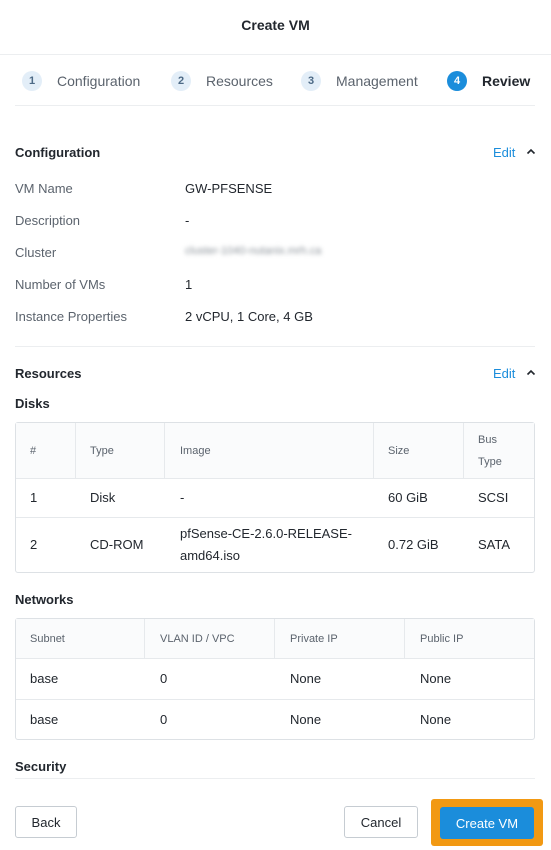 This screenshot has width=551, height=850. I want to click on instance-properties-label: Instance Properties, so click(71, 316).